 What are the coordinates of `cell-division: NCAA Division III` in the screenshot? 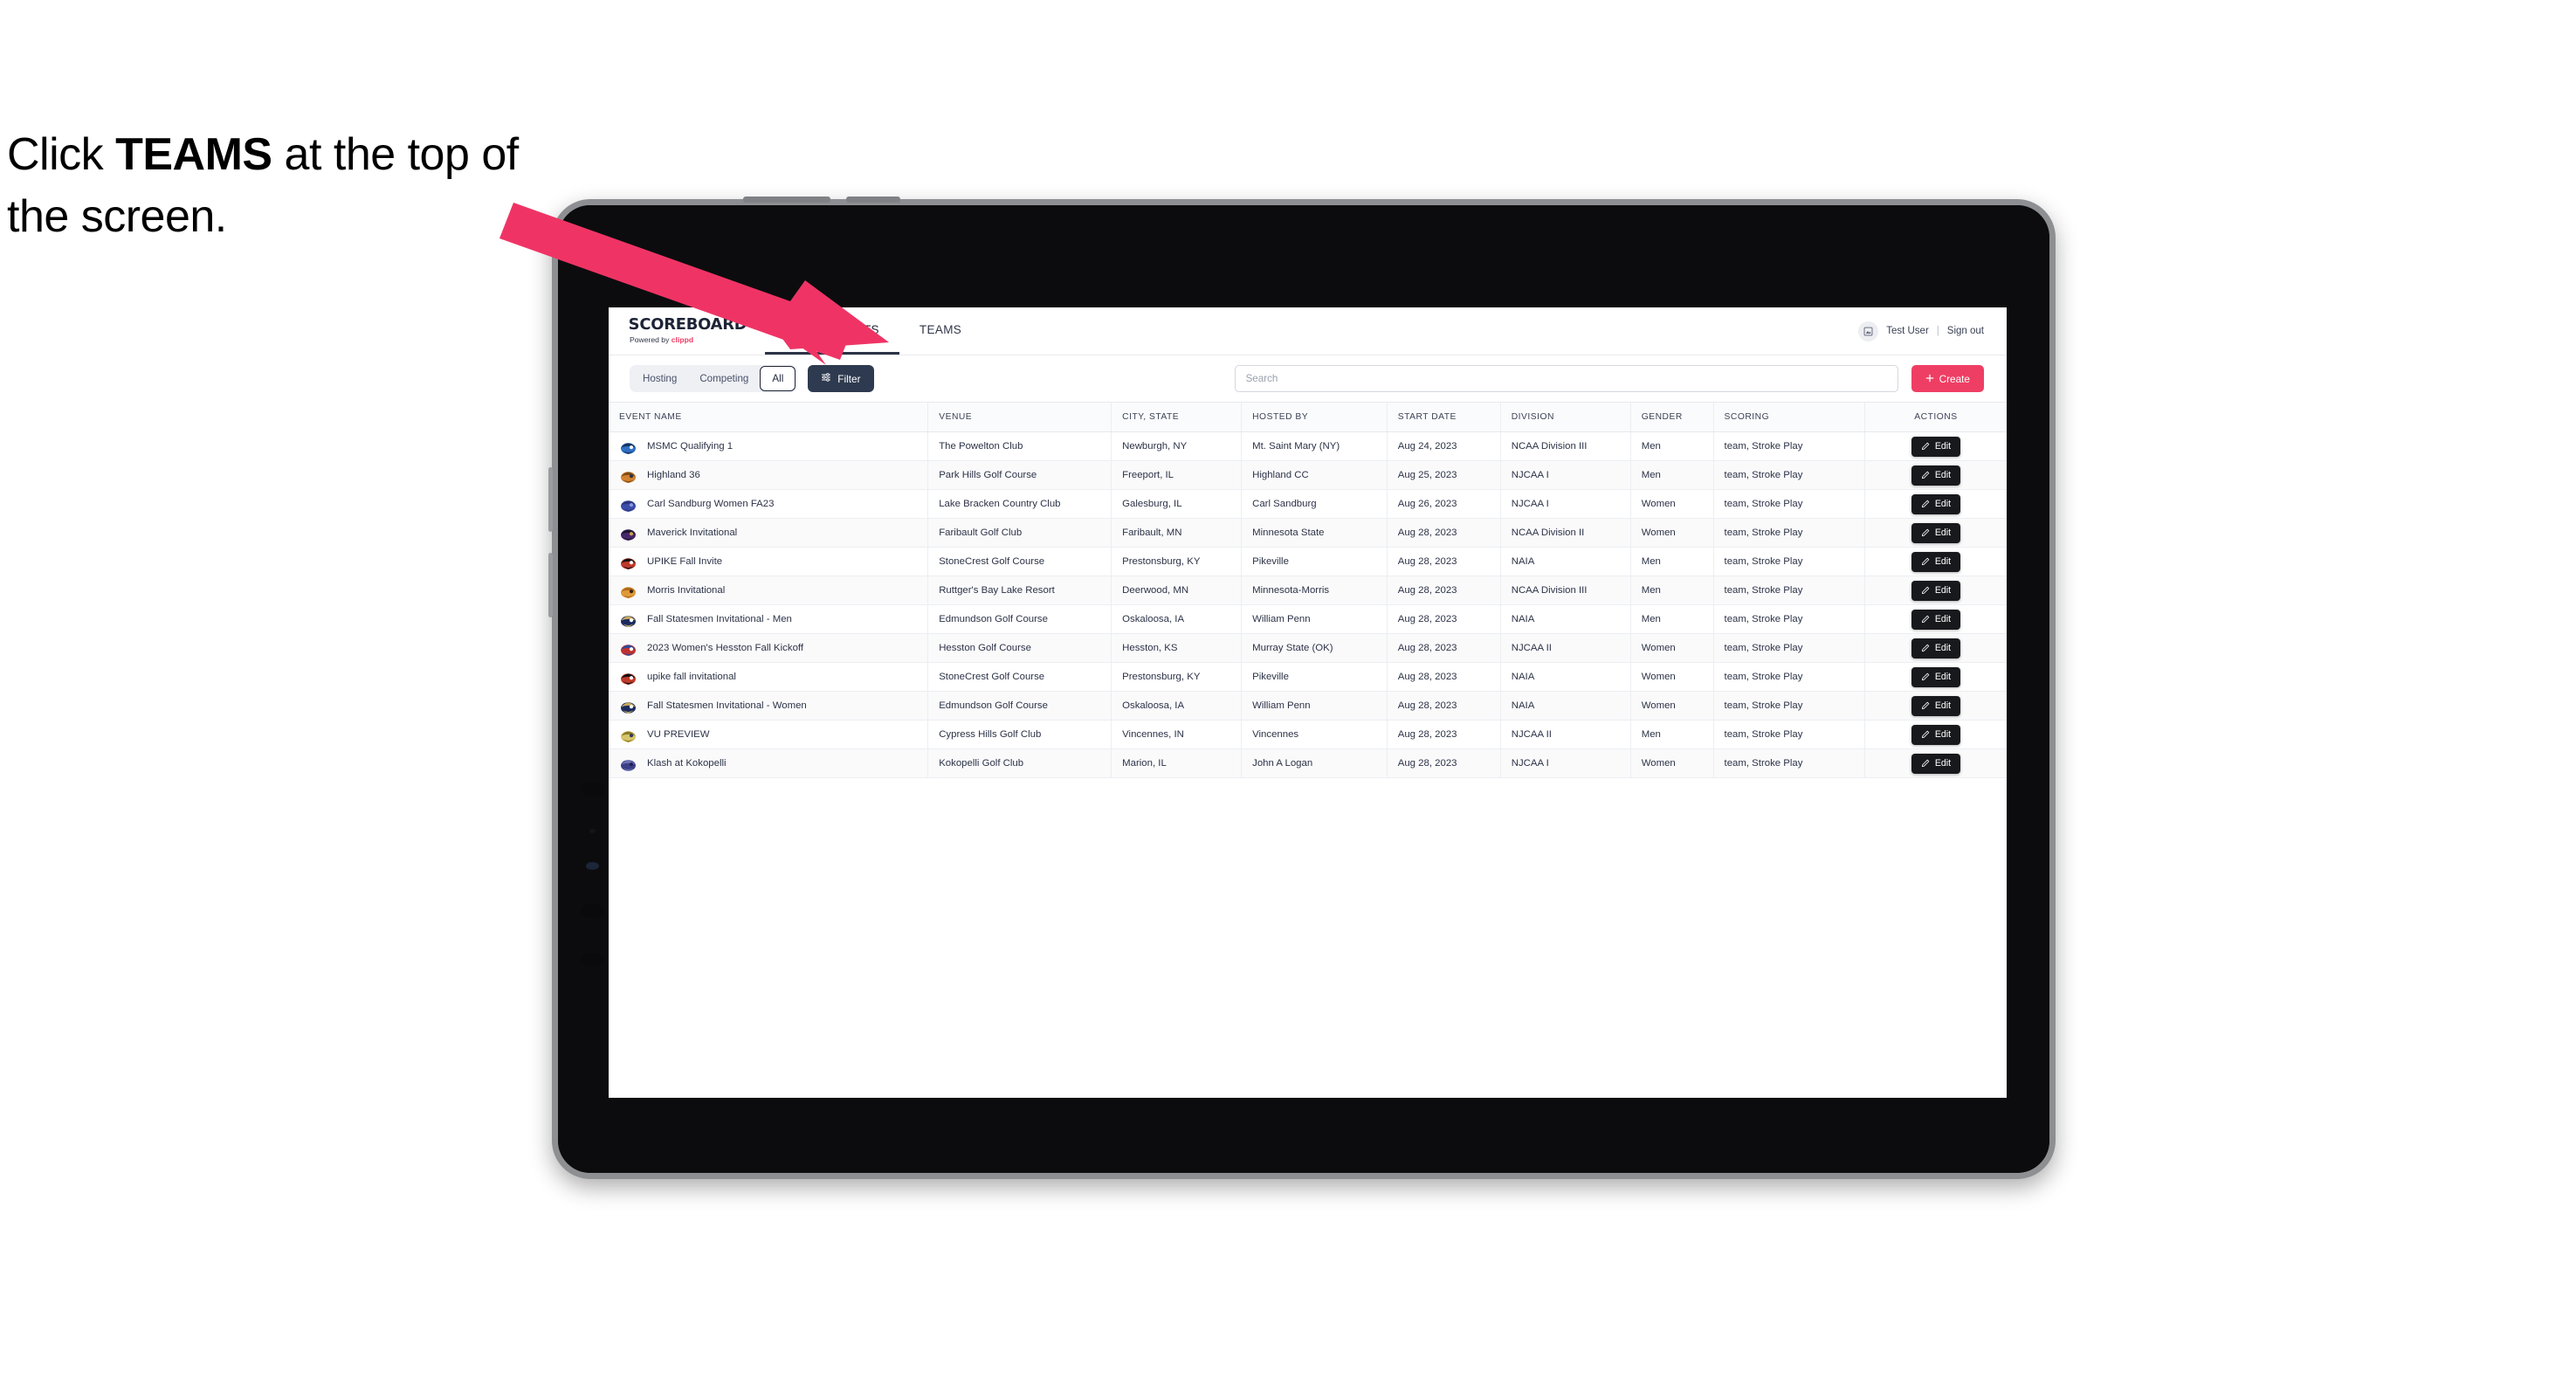 It's located at (1565, 590).